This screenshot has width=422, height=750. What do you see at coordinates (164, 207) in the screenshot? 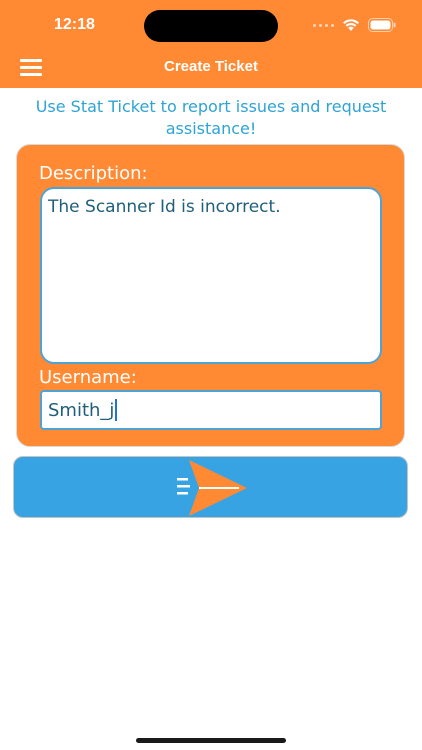
I see `description-text: The Scanner Id is incorrect.` at bounding box center [164, 207].